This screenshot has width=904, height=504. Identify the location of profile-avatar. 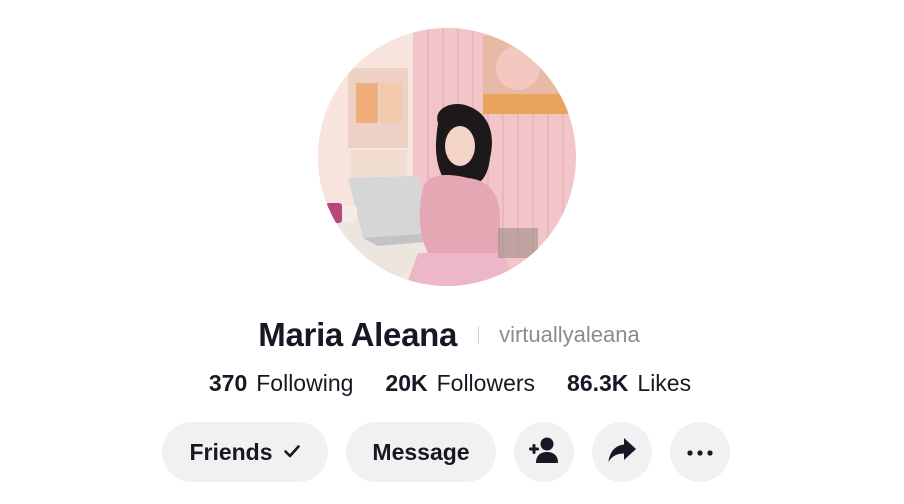
(447, 157).